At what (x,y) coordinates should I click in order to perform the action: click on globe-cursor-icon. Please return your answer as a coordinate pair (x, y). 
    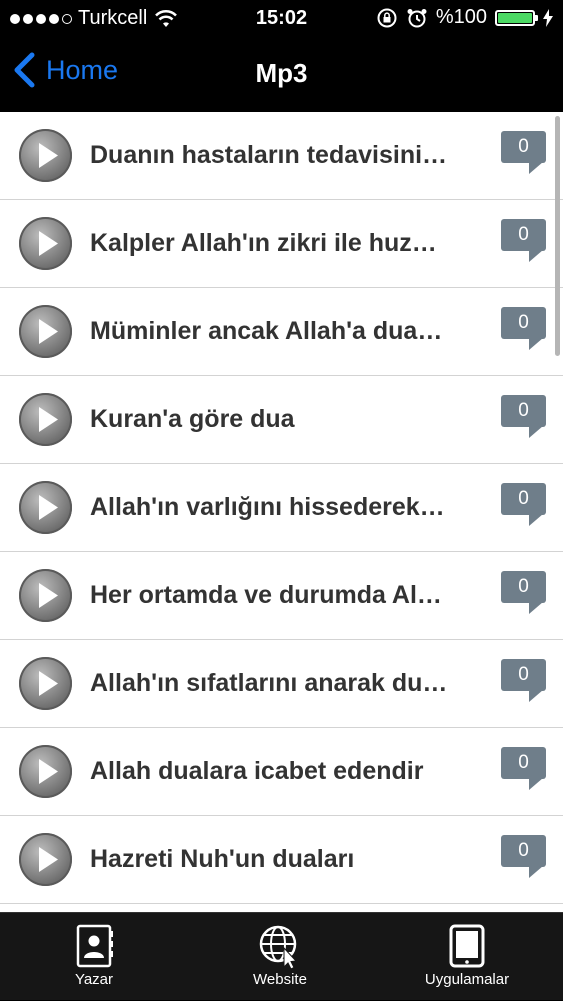
    Looking at the image, I should click on (278, 947).